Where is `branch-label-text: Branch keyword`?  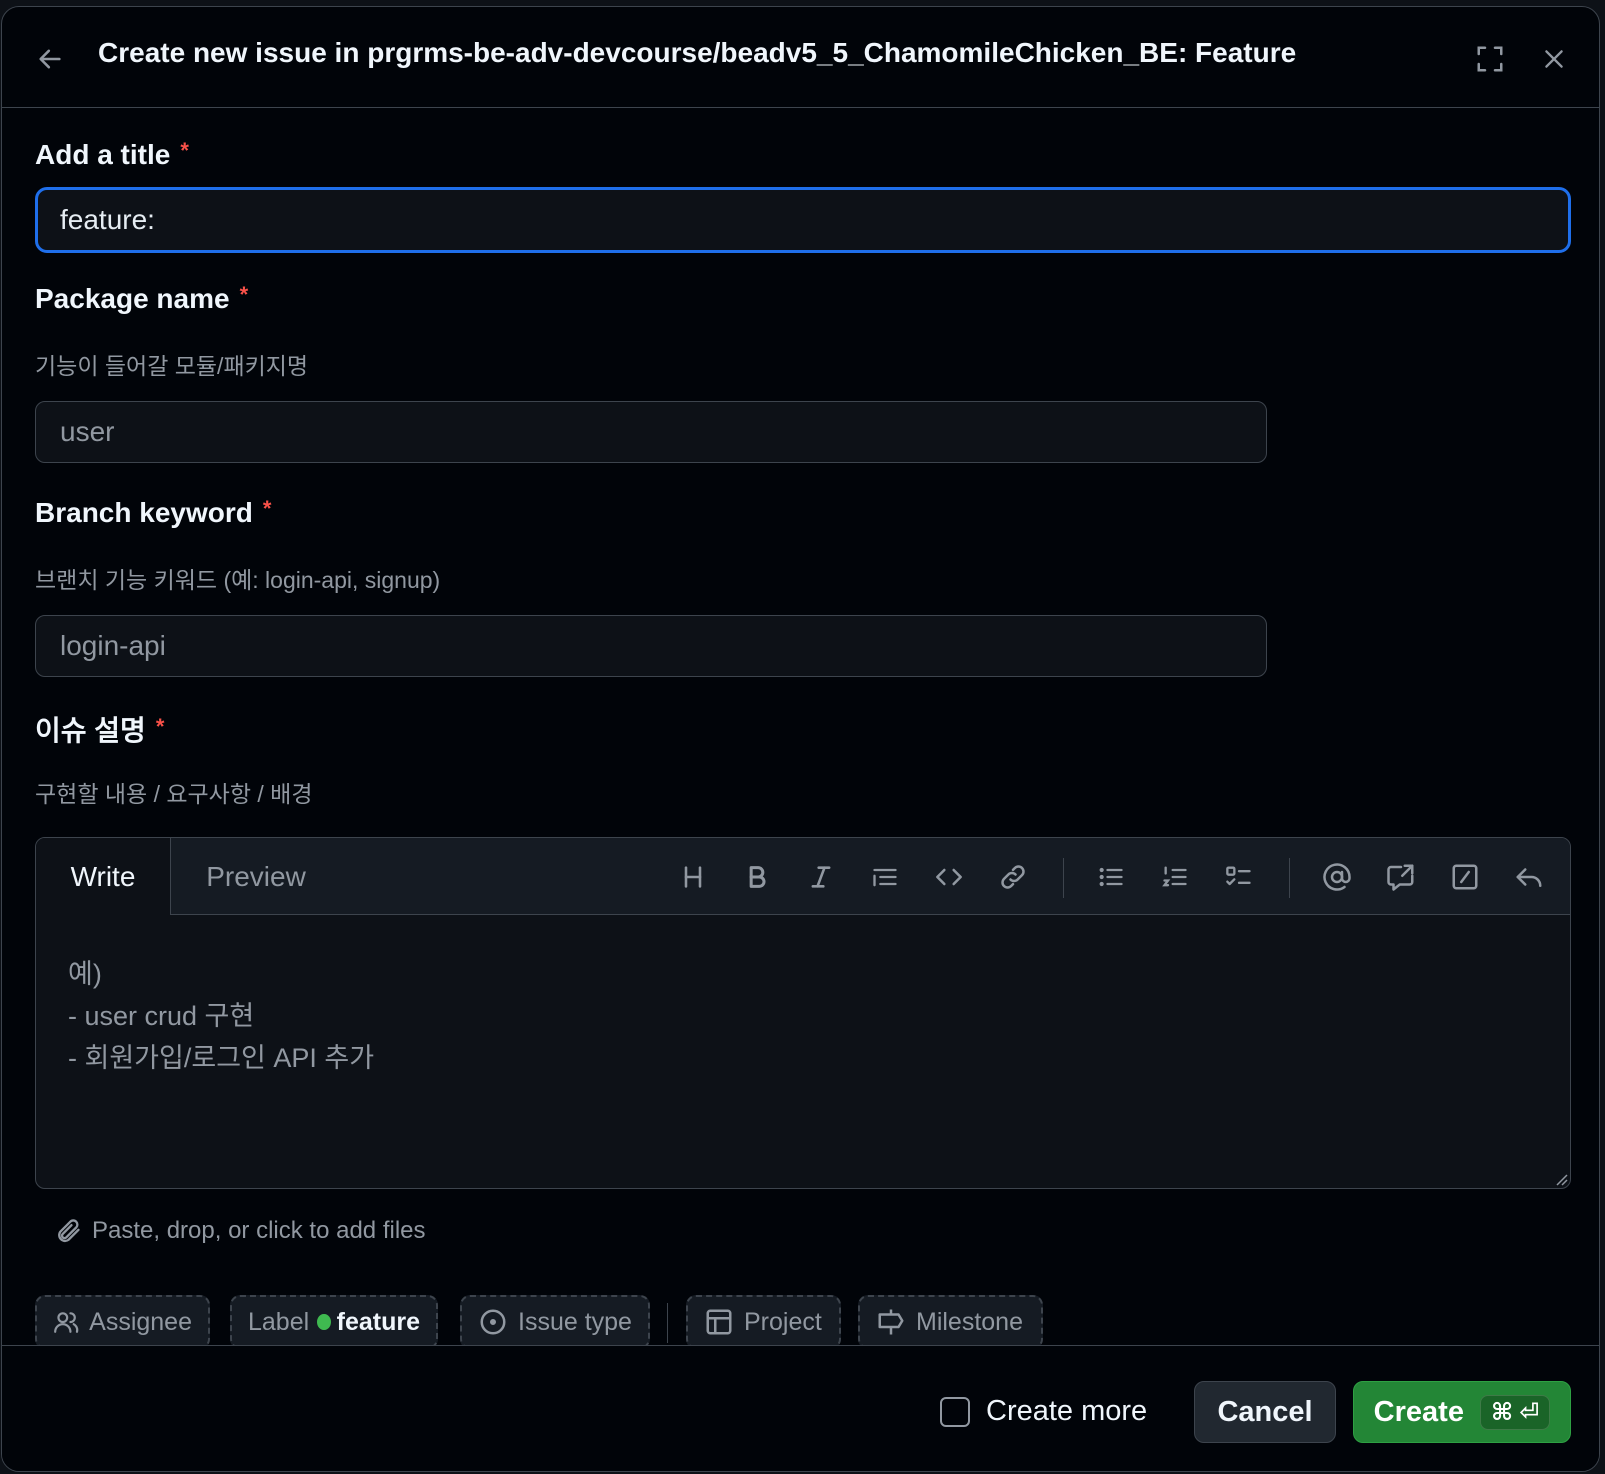
branch-label-text: Branch keyword is located at coordinates (144, 512).